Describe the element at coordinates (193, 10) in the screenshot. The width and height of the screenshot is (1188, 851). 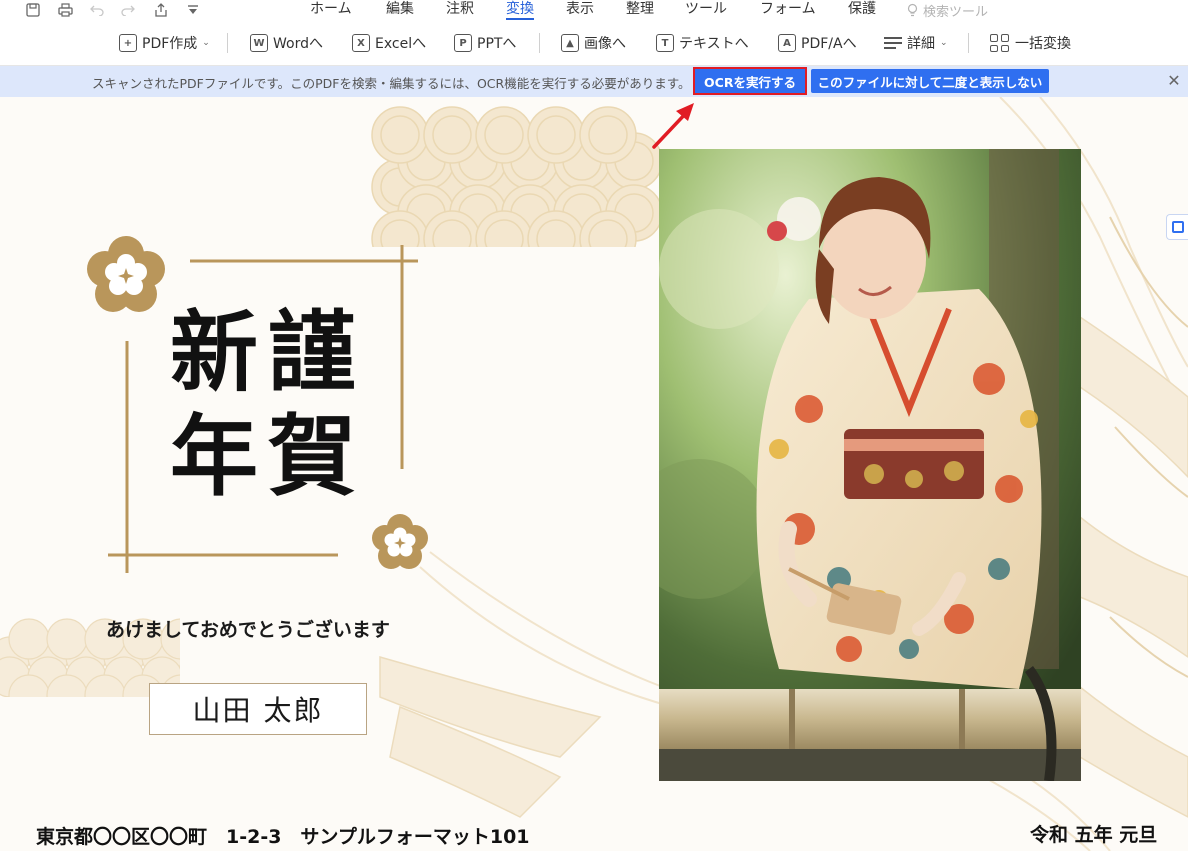
I see `customize-dropdown-icon` at that location.